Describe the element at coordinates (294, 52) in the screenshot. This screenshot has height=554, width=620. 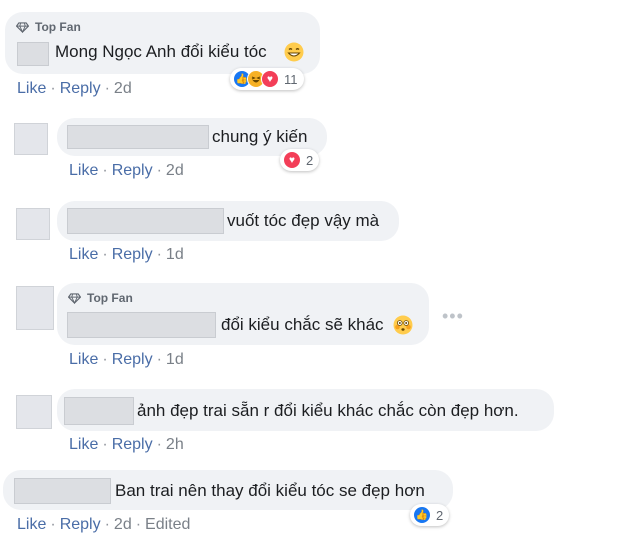
I see `grin-icon` at that location.